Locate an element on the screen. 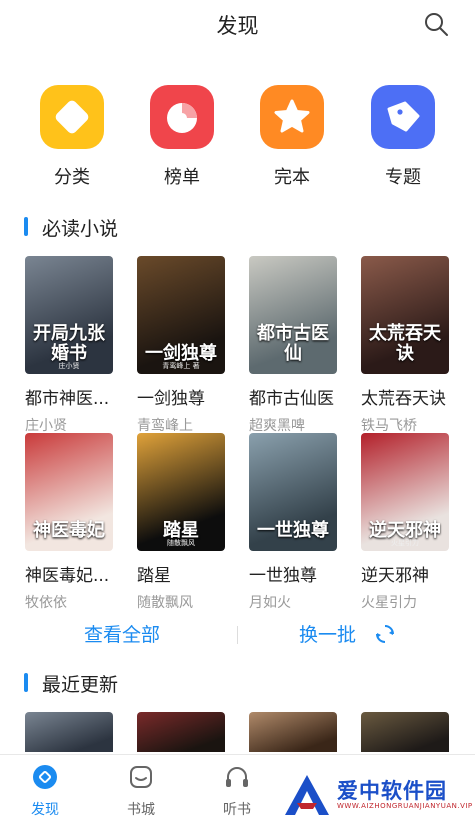 This screenshot has width=475, height=820. refresh-icon is located at coordinates (385, 634).